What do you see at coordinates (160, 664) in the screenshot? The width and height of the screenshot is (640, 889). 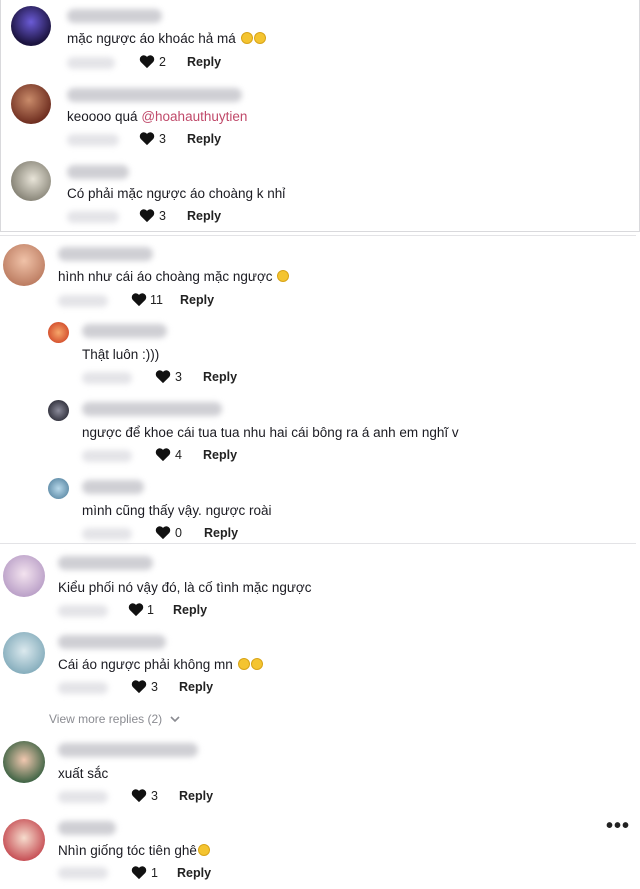 I see `comment-text: Cái áo ngược phải không mn` at bounding box center [160, 664].